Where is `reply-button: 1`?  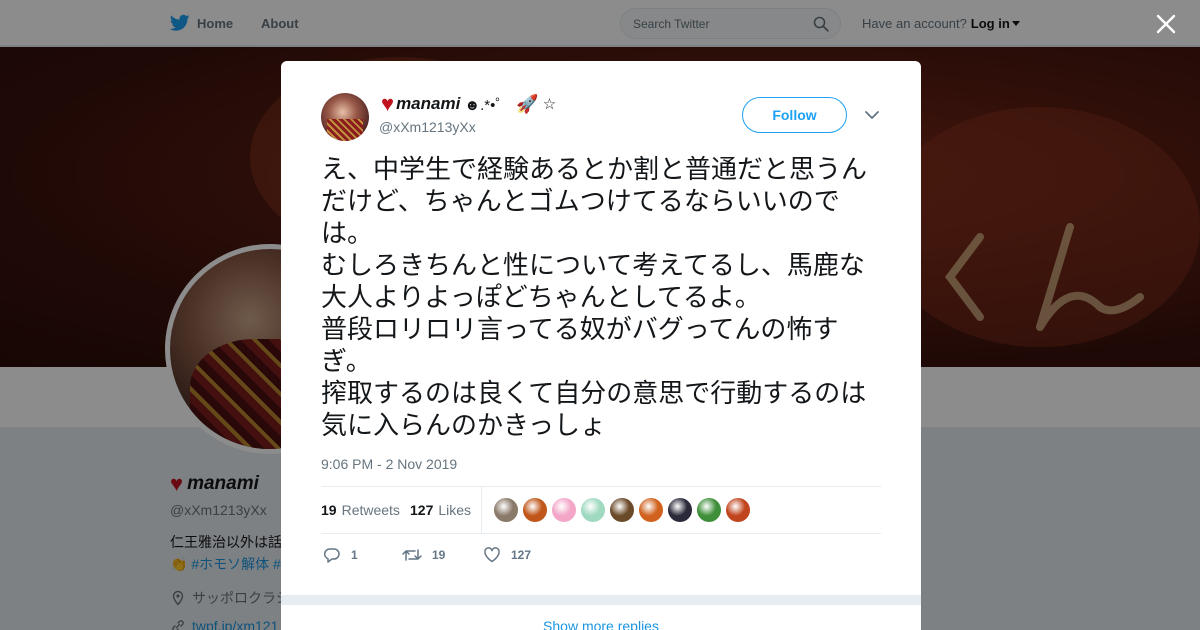
reply-button: 1 is located at coordinates (340, 555).